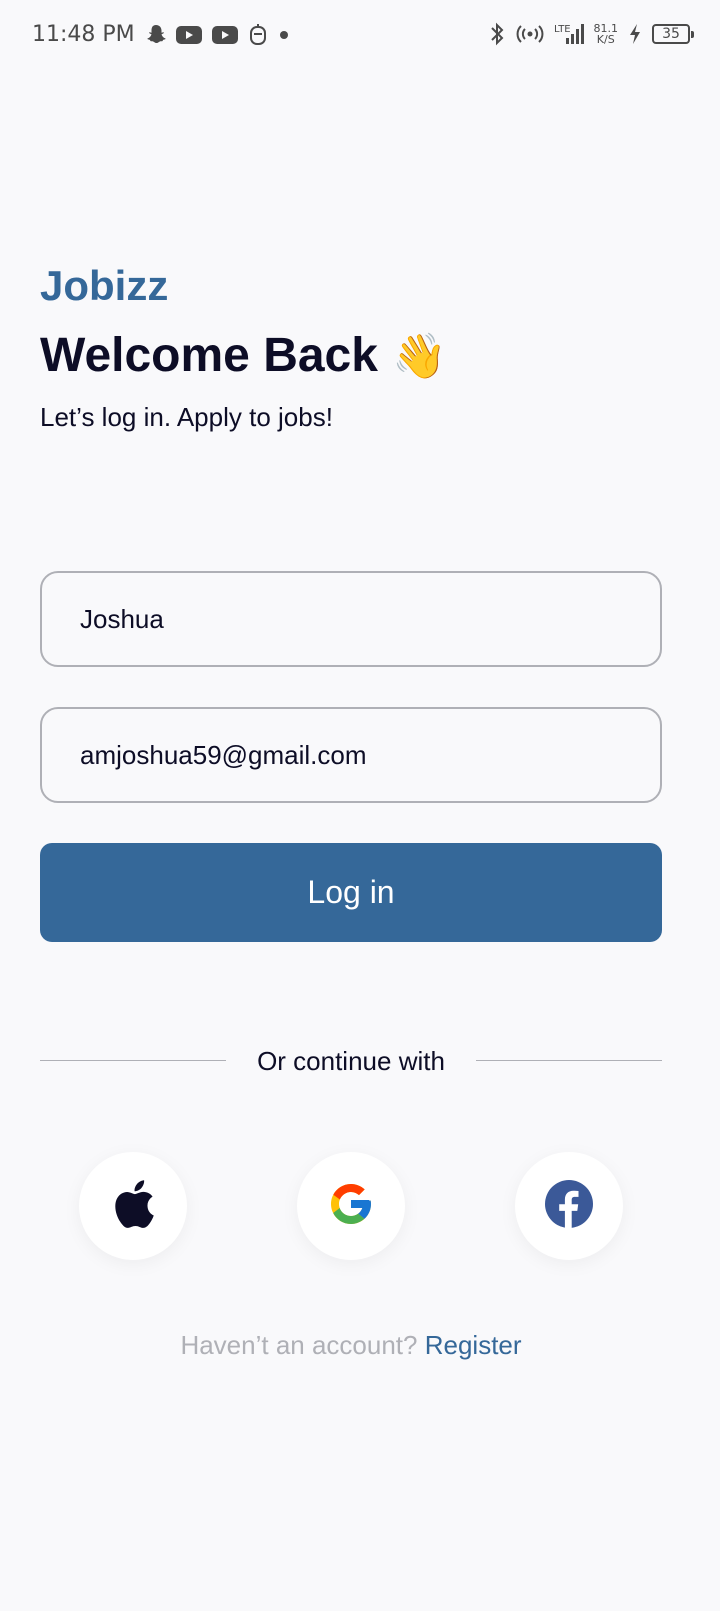 Image resolution: width=720 pixels, height=1611 pixels. I want to click on facebook-icon, so click(569, 1206).